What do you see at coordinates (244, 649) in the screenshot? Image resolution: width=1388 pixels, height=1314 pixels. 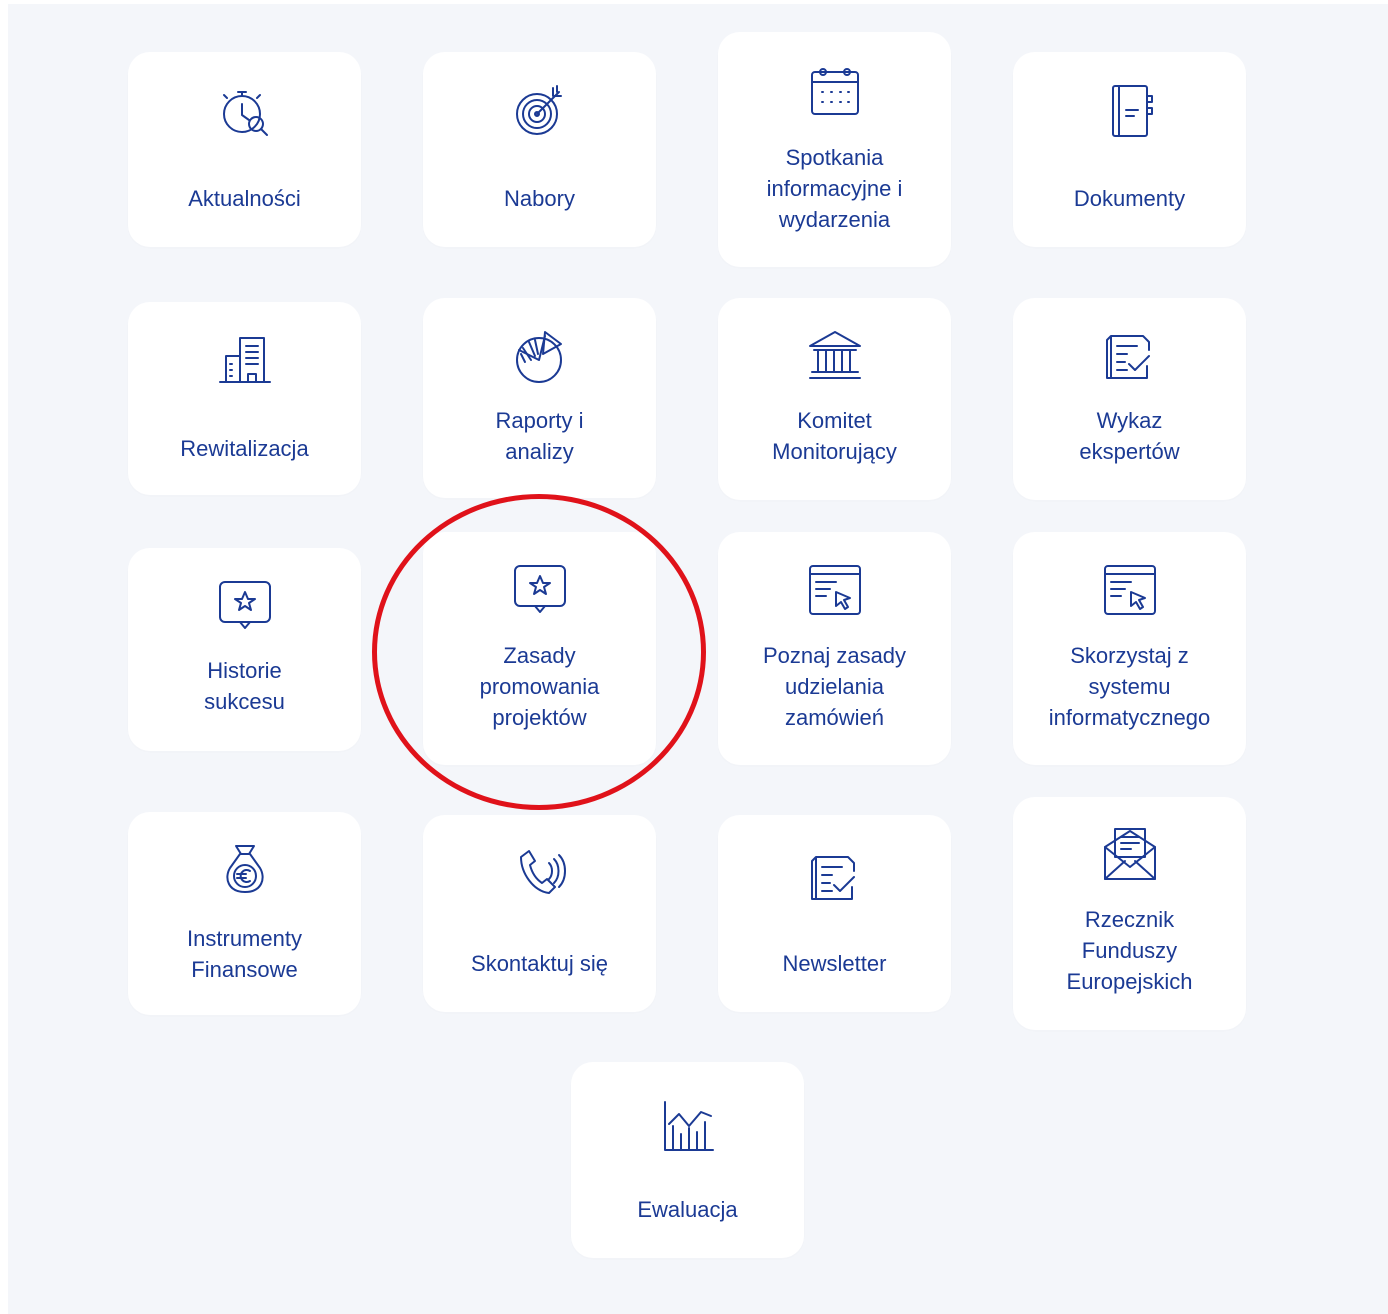 I see `tile-historie: Historie sukcesu` at bounding box center [244, 649].